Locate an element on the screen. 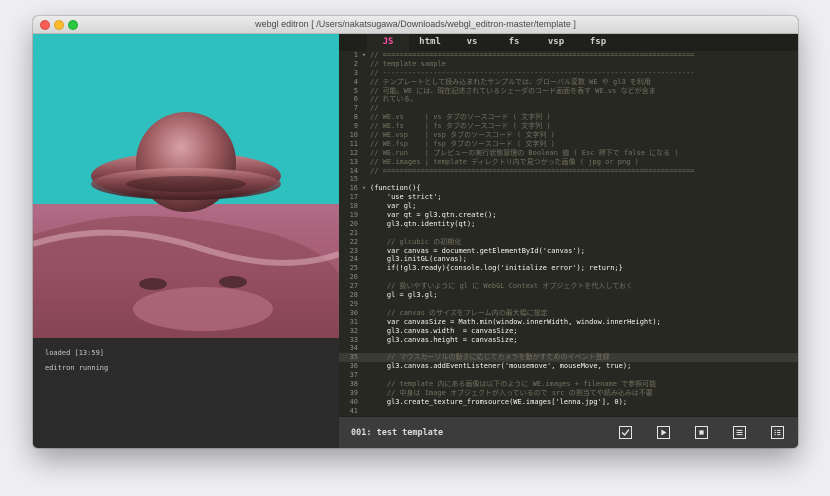 This screenshot has height=496, width=830. code-text: gl = gl3.gl; is located at coordinates (404, 295).